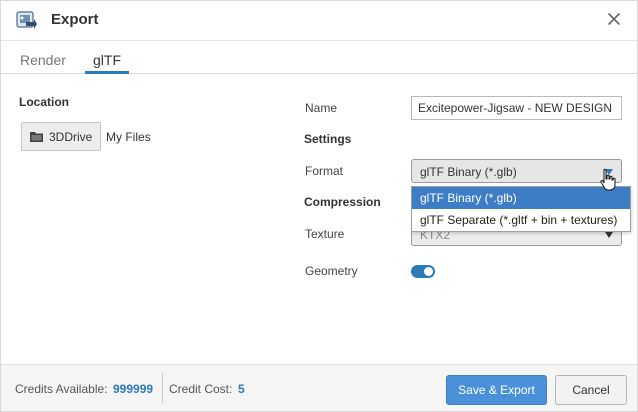  Describe the element at coordinates (319, 21) in the screenshot. I see `dialog-header: Export` at that location.